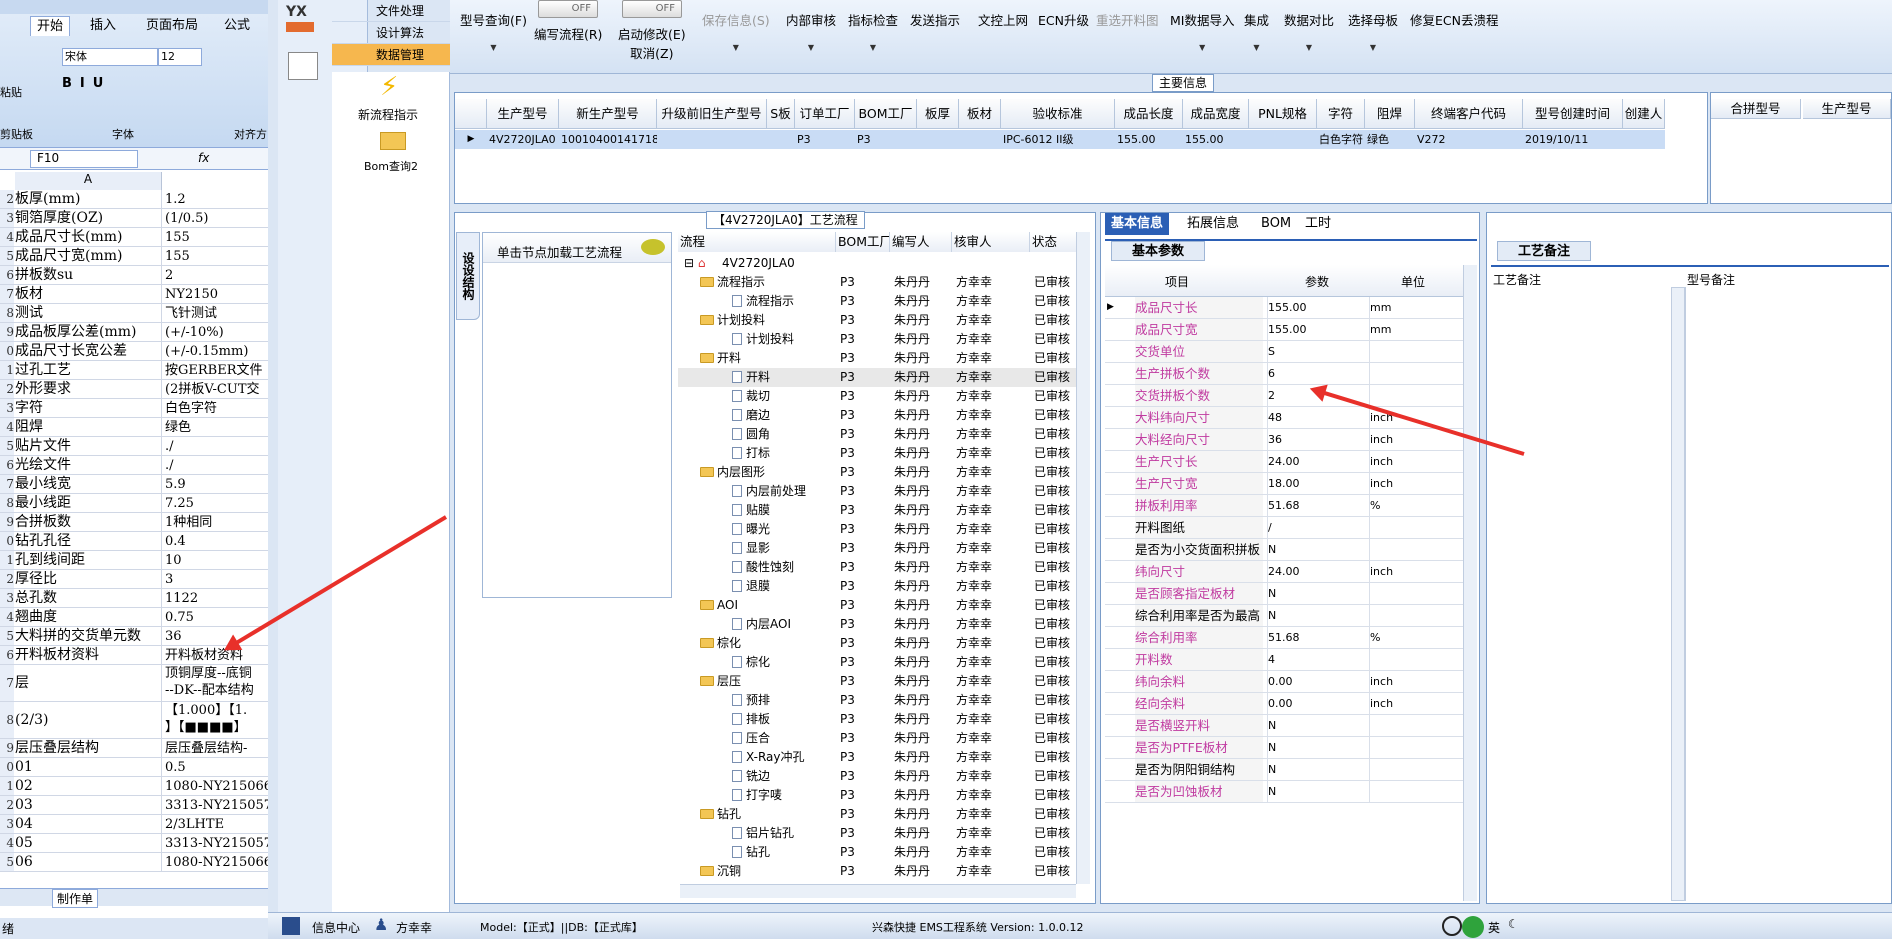  What do you see at coordinates (878, 662) in the screenshot?
I see `tree-row: 棕化 P3 朱丹丹 方幸幸 已审核` at bounding box center [878, 662].